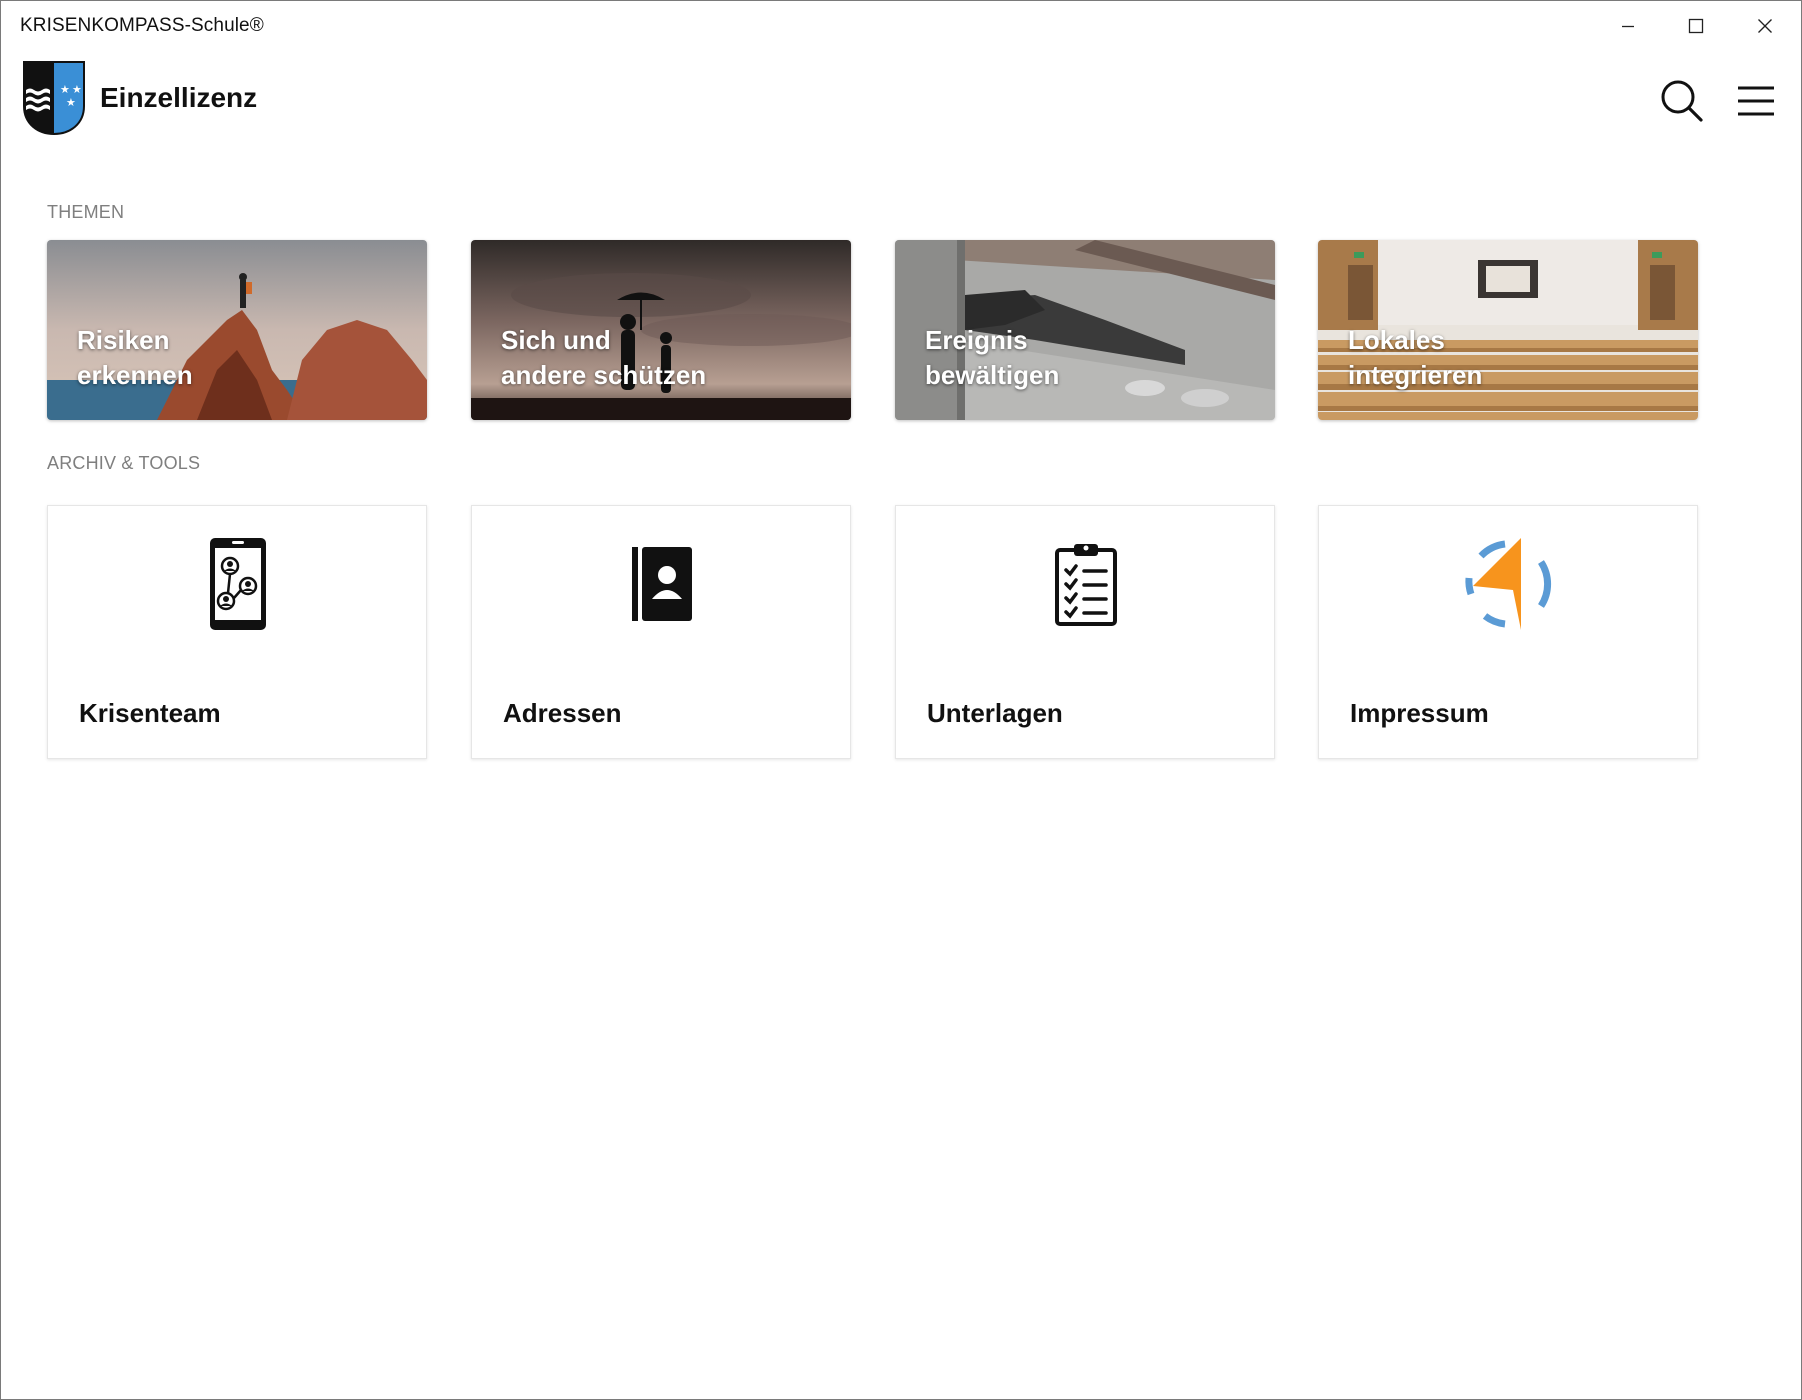 Image resolution: width=1802 pixels, height=1400 pixels. Describe the element at coordinates (86, 212) in the screenshot. I see `themes-section-label: THEMEN` at that location.